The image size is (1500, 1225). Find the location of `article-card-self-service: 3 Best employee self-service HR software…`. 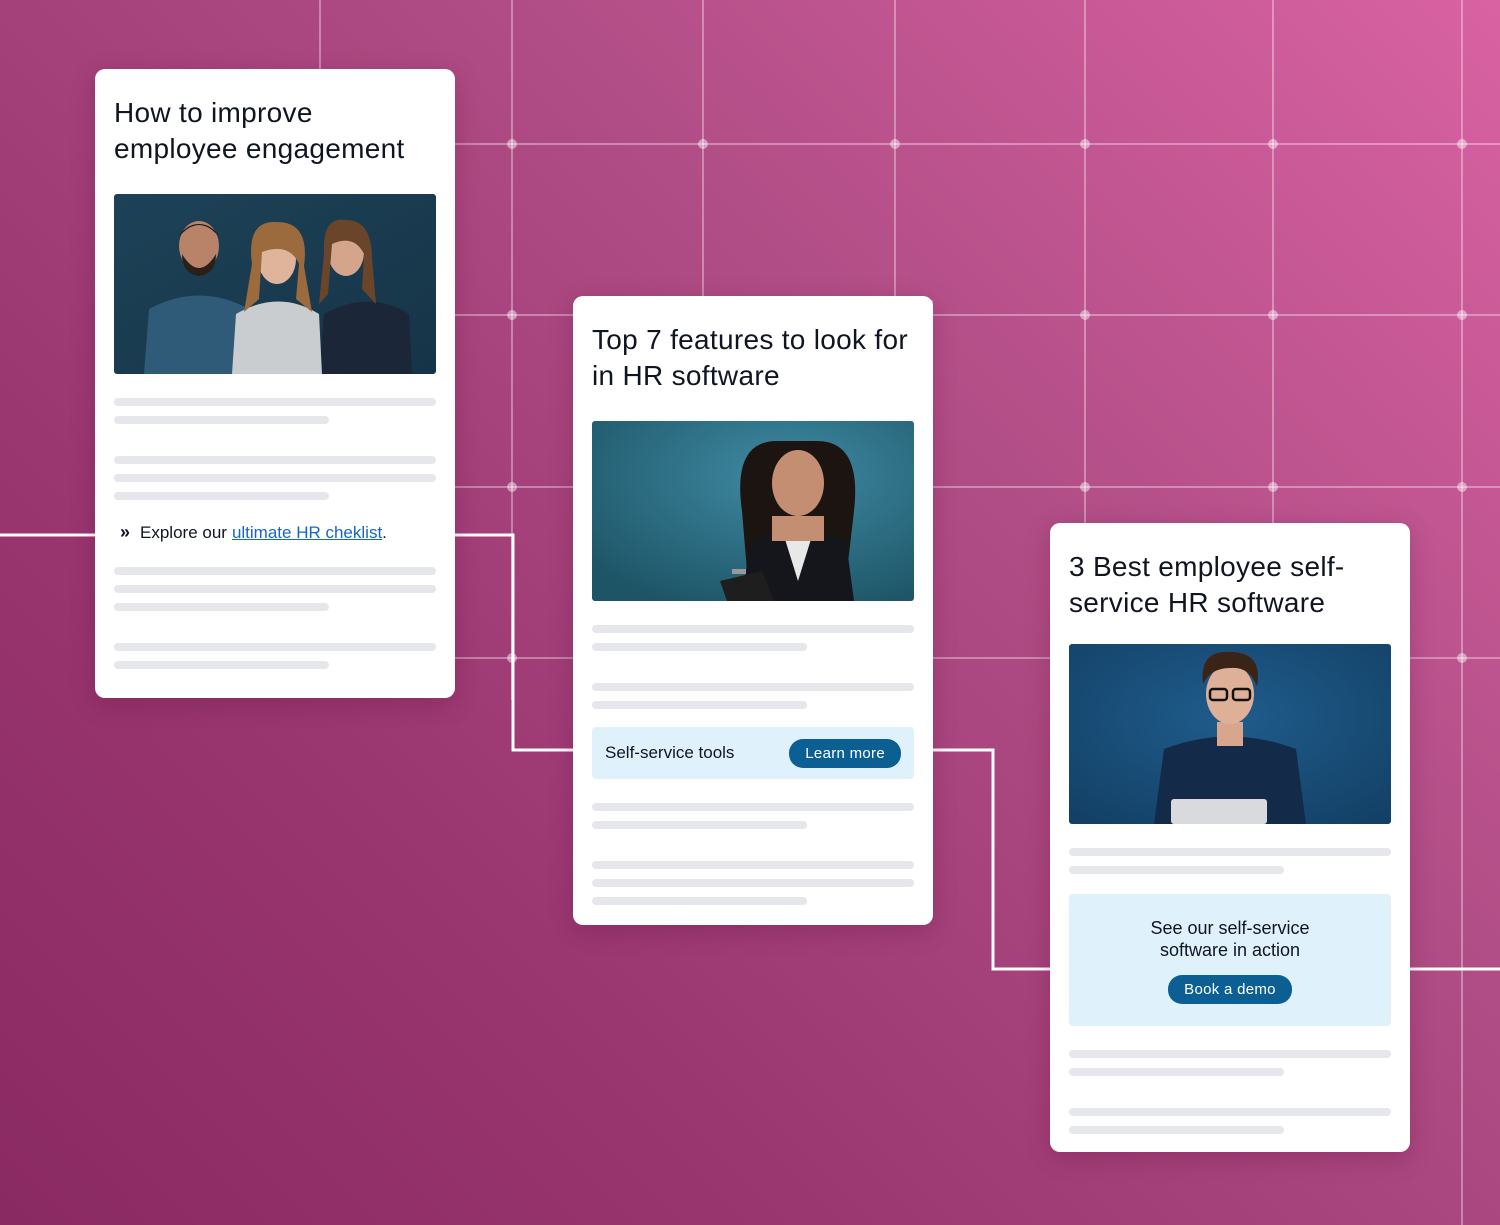

article-card-self-service: 3 Best employee self-service HR software… is located at coordinates (1230, 837).